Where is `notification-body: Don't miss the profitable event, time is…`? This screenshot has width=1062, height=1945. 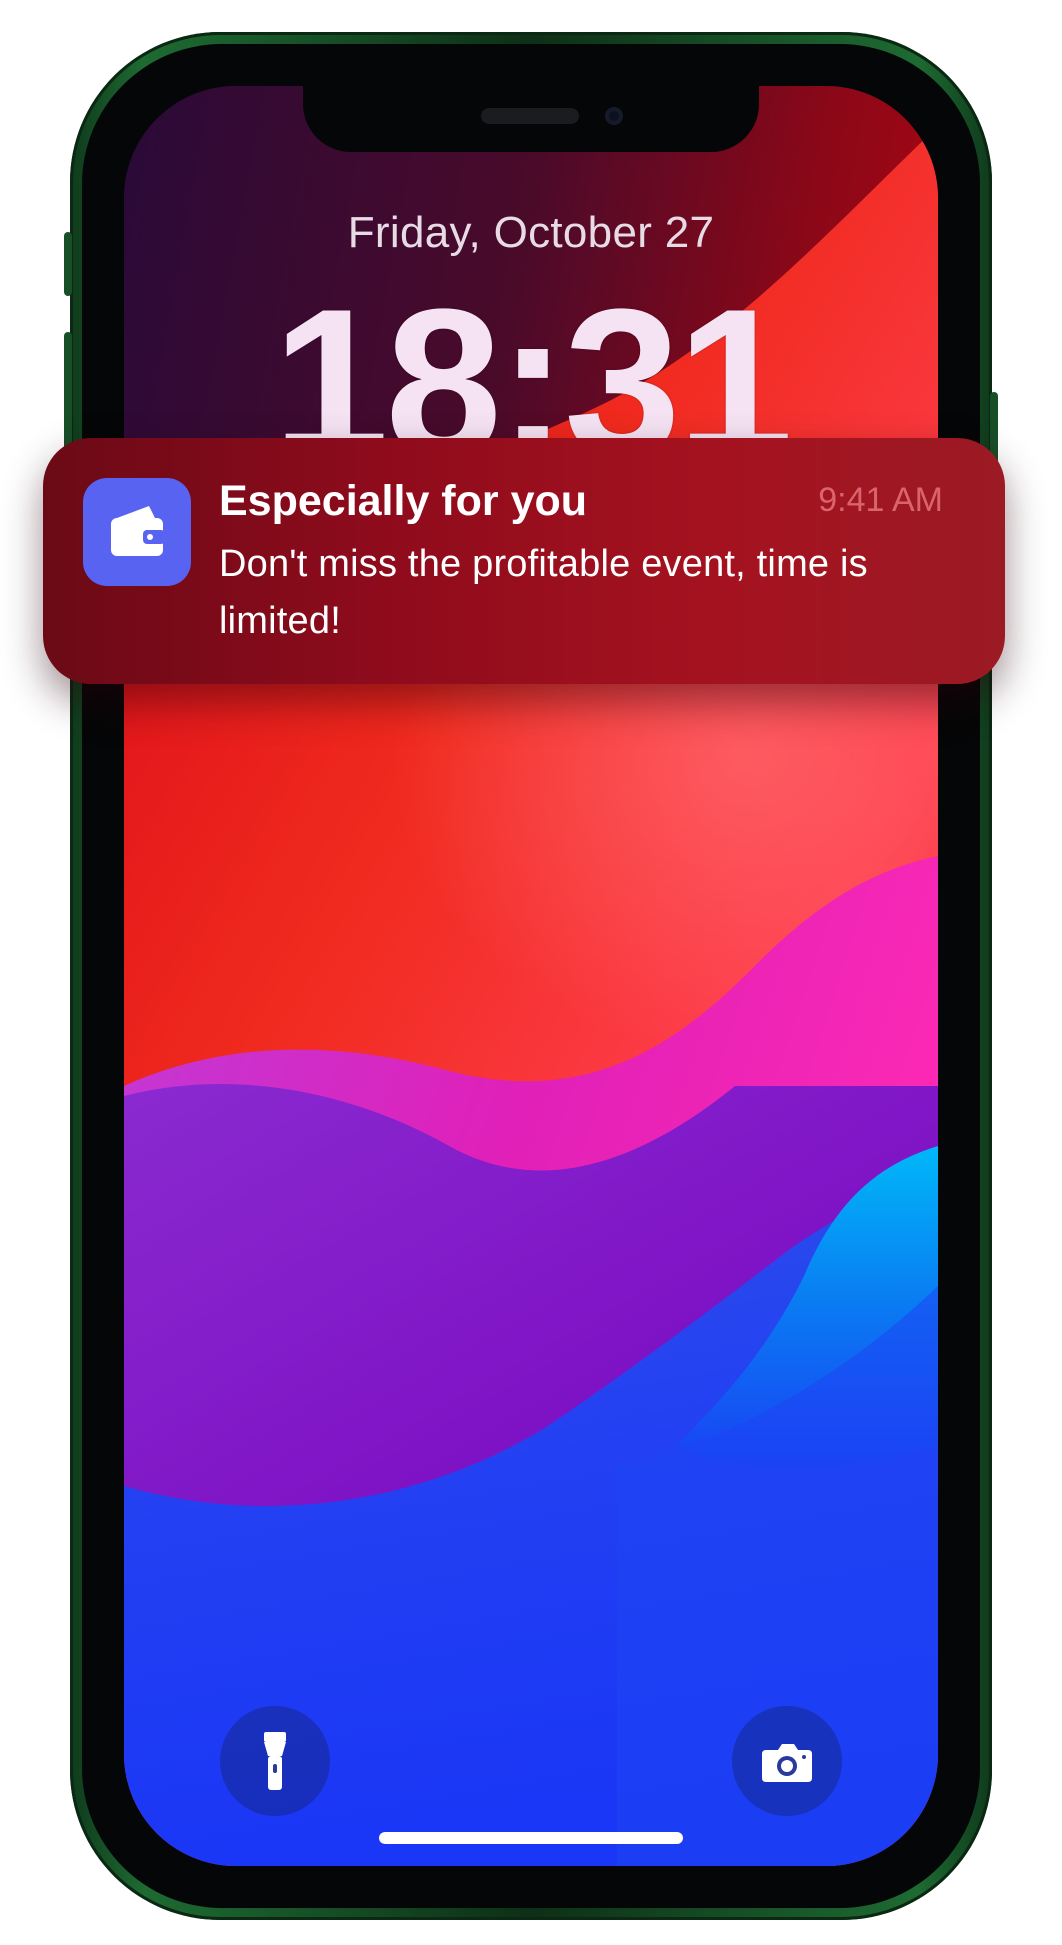 notification-body: Don't miss the profitable event, time is… is located at coordinates (543, 592).